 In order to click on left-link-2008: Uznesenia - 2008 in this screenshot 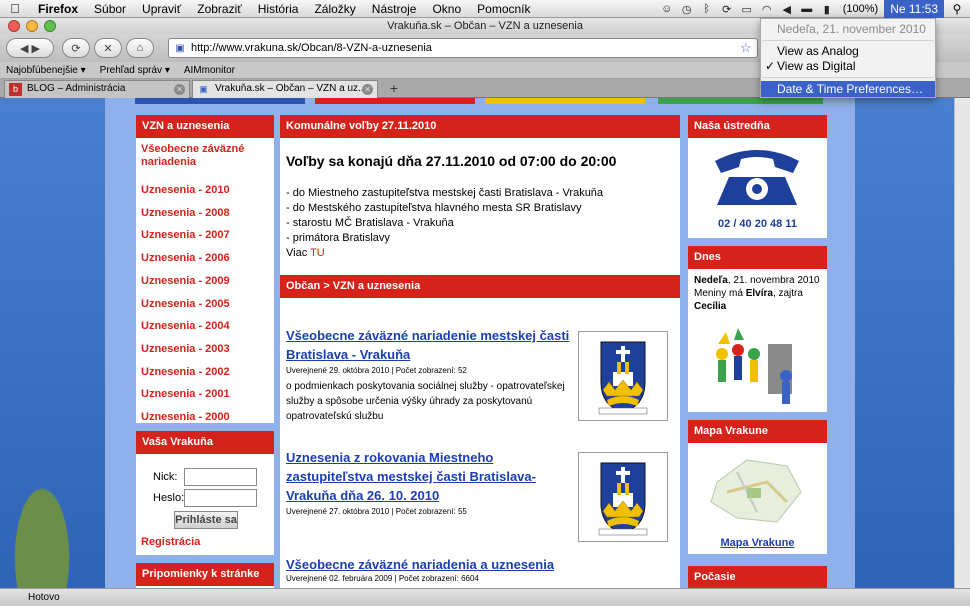, I will do `click(205, 213)`.